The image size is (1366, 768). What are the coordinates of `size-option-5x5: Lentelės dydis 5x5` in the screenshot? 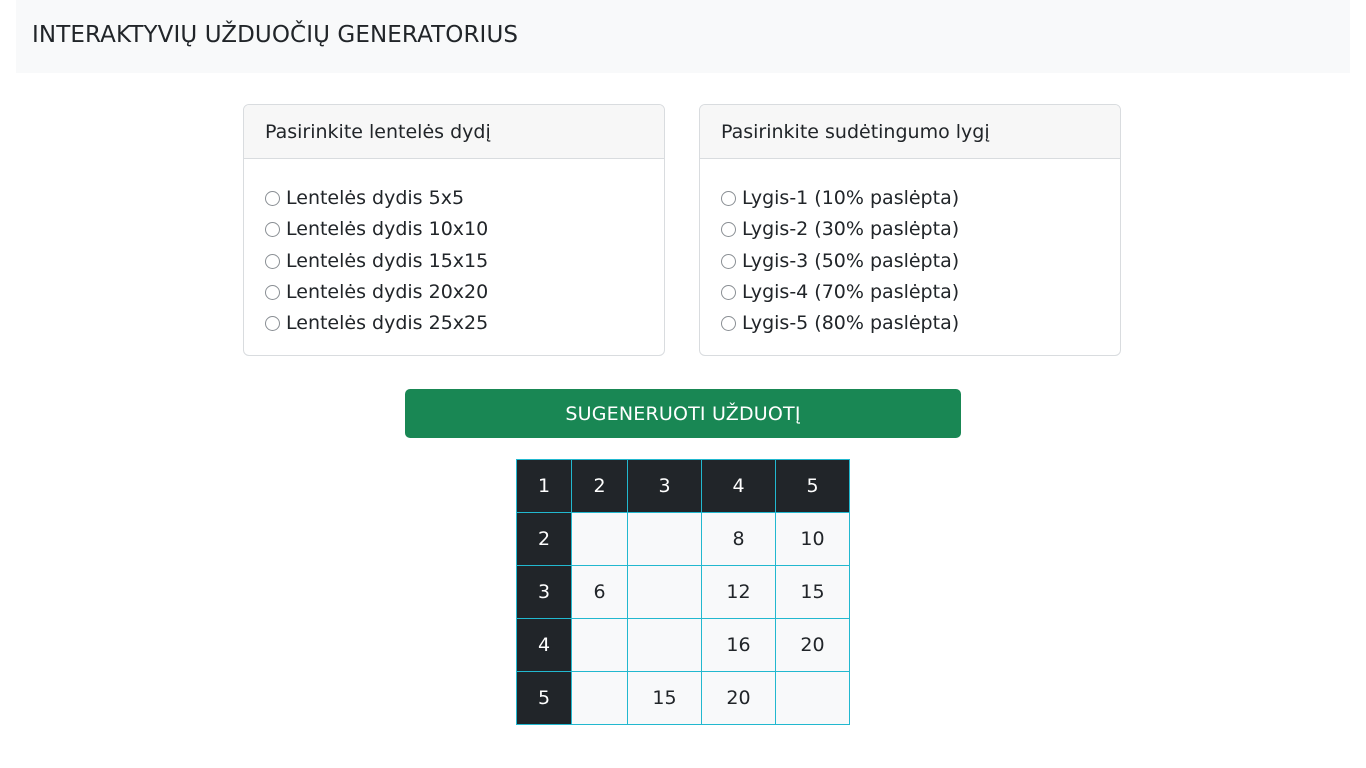 It's located at (464, 198).